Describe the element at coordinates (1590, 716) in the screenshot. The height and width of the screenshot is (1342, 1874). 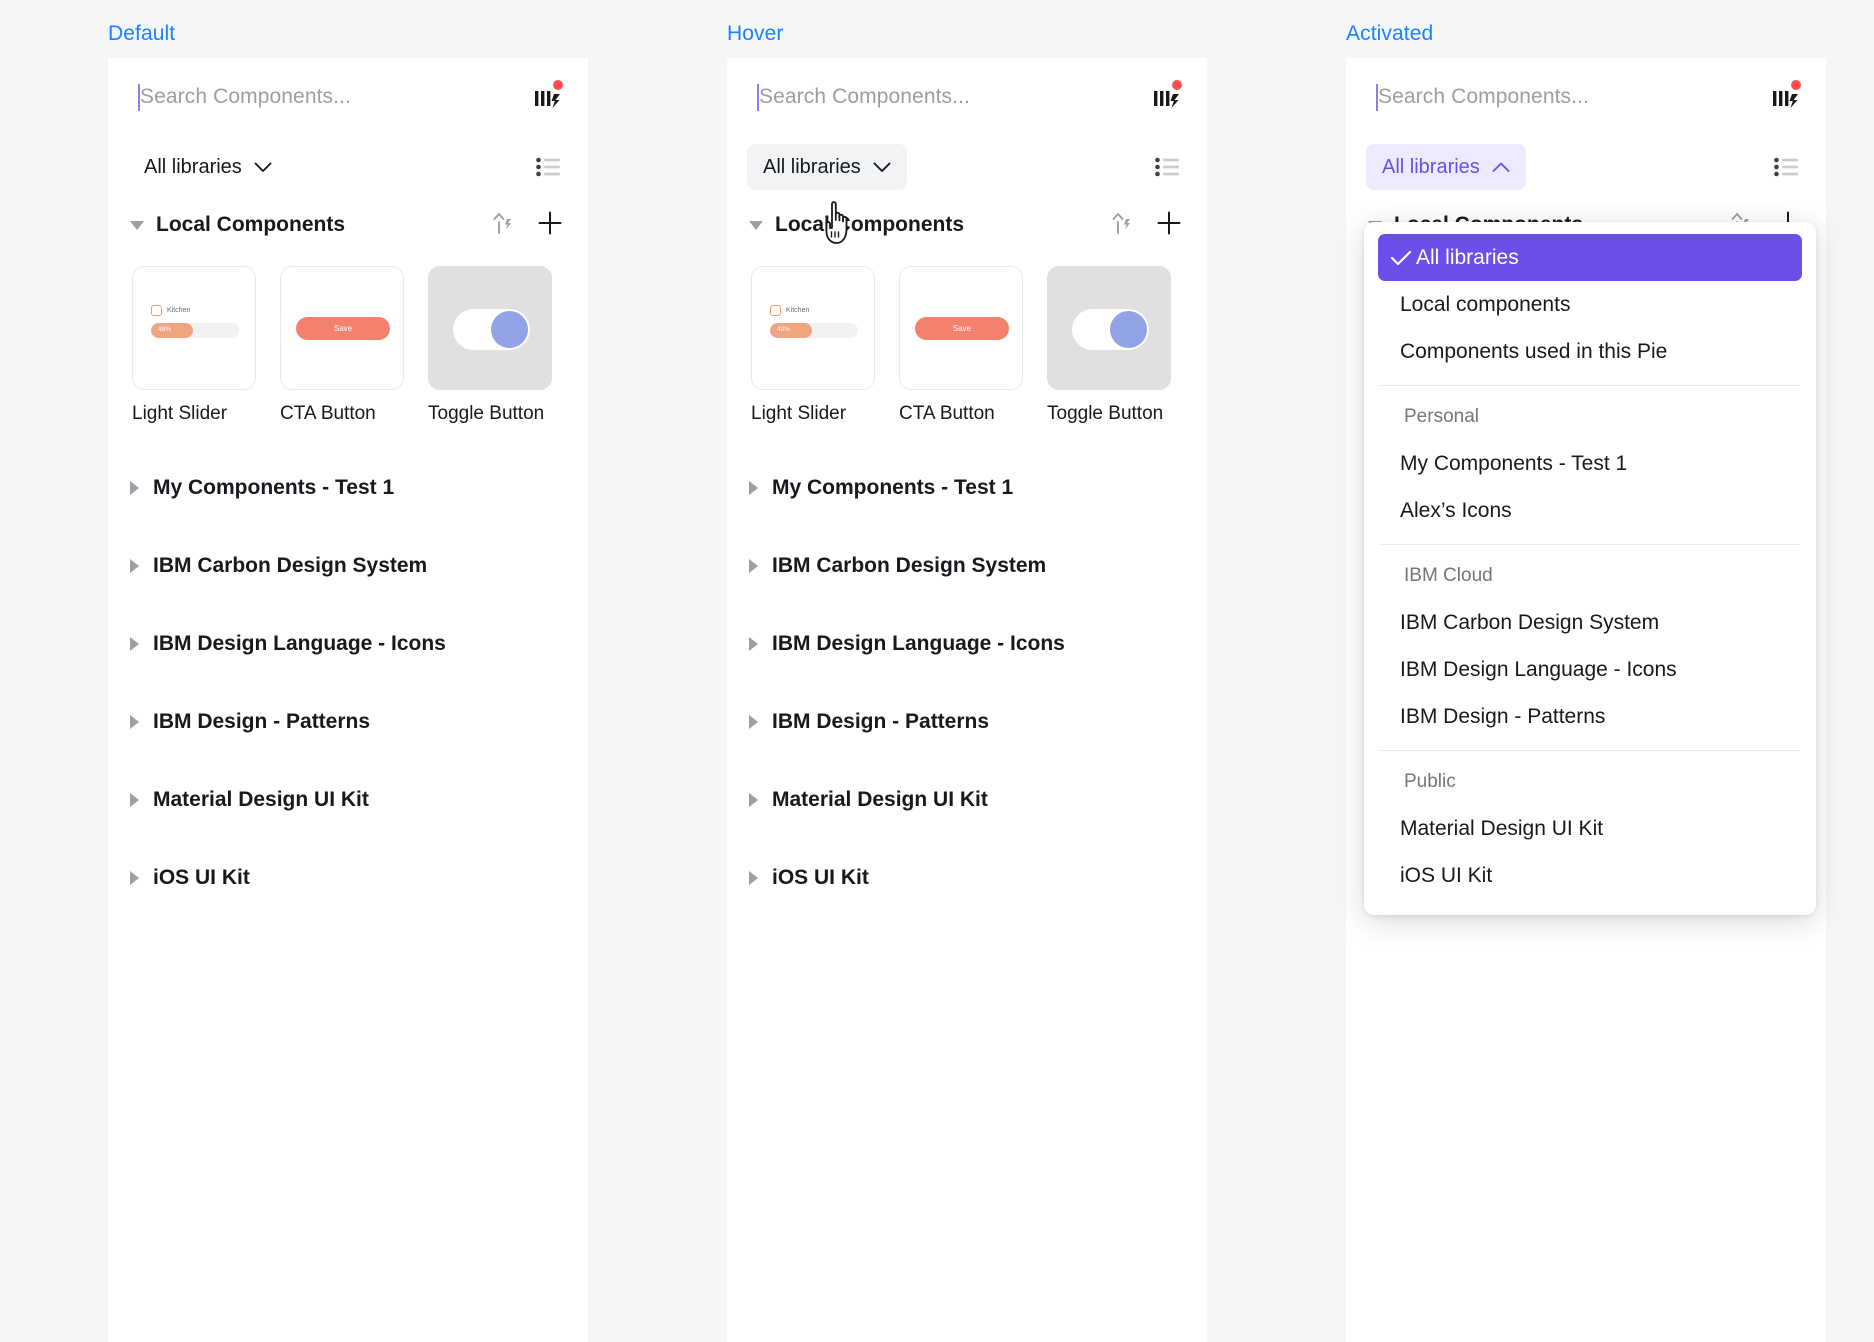
I see `dropdown-item-ibm-design-patterns: IBM Design - Patterns` at that location.